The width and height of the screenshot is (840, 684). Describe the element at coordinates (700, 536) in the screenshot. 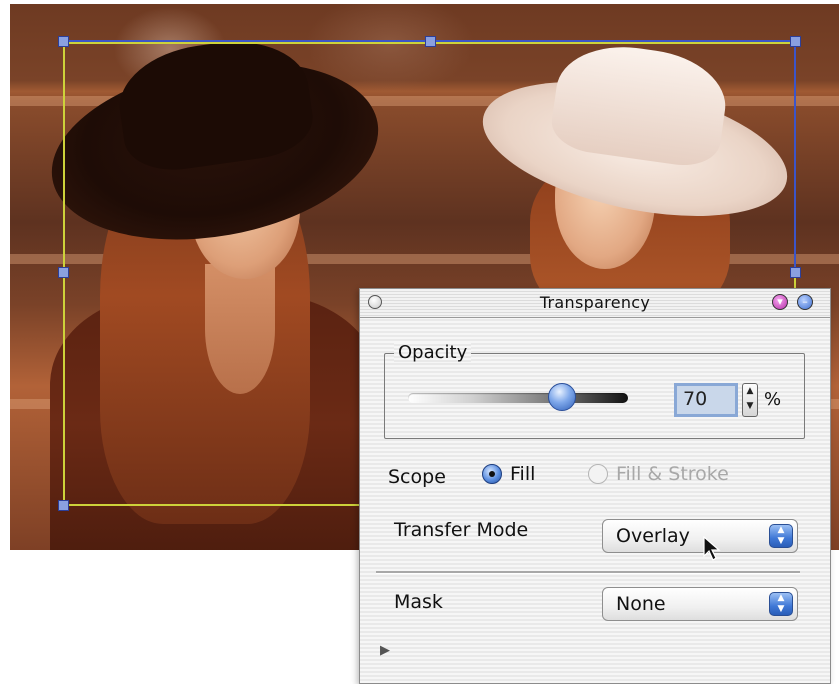

I see `transfer-mode-popup: Overlay ▲ ▼` at that location.